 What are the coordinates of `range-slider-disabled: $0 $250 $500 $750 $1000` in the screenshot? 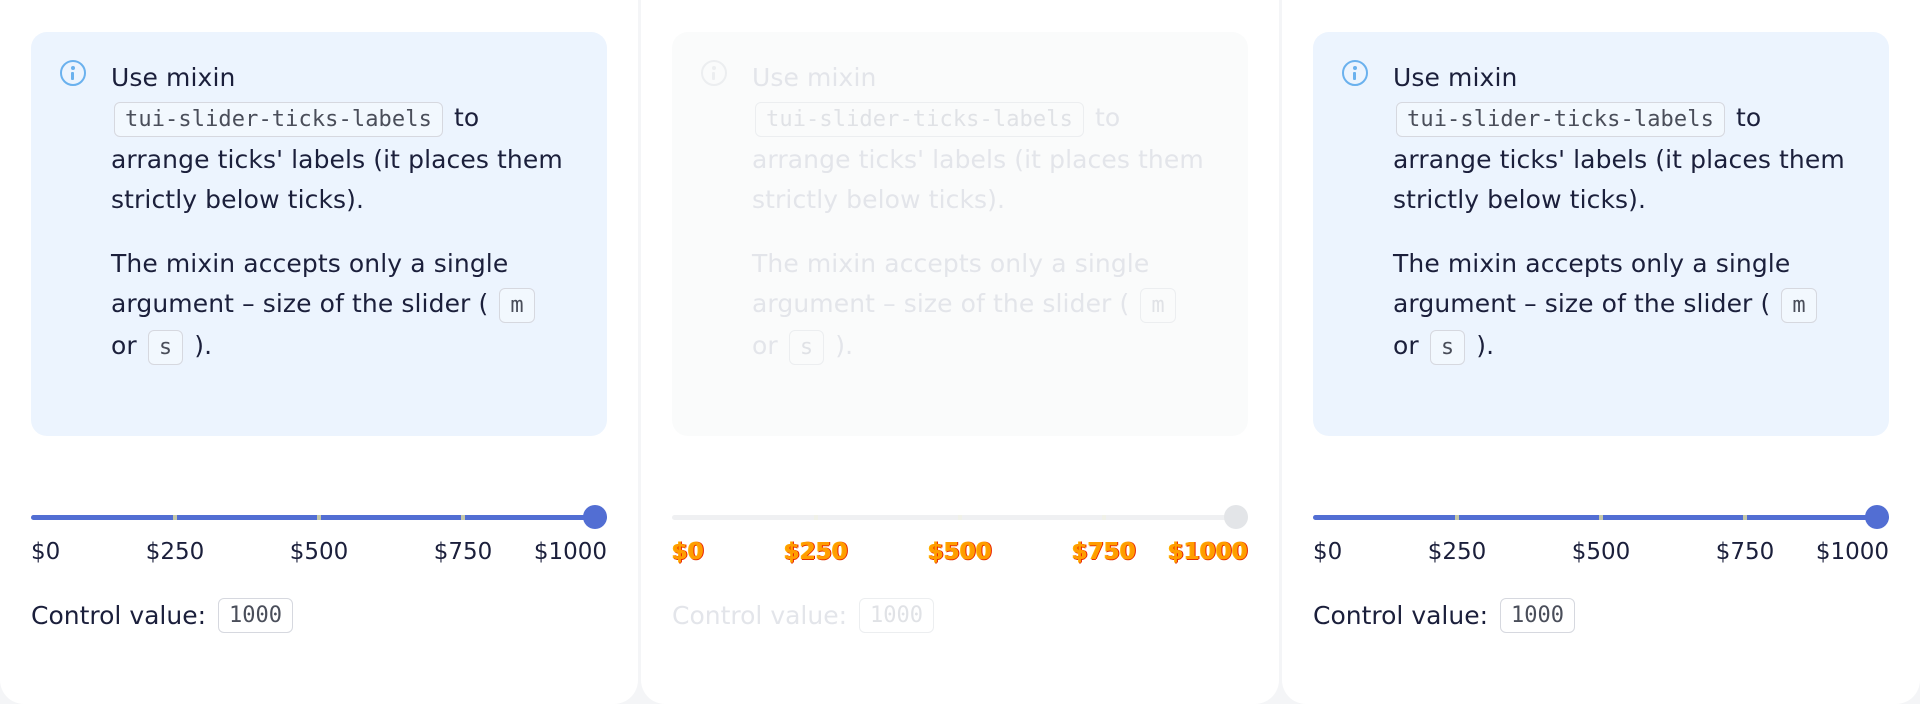 It's located at (960, 534).